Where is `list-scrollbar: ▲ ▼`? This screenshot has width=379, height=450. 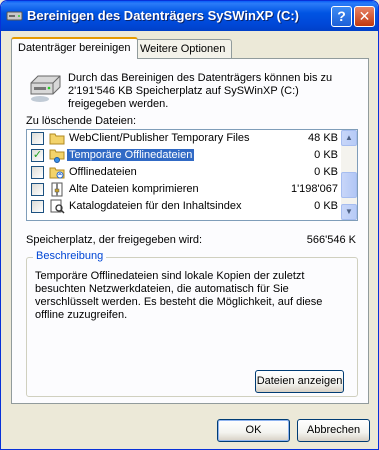 list-scrollbar: ▲ ▼ is located at coordinates (349, 175).